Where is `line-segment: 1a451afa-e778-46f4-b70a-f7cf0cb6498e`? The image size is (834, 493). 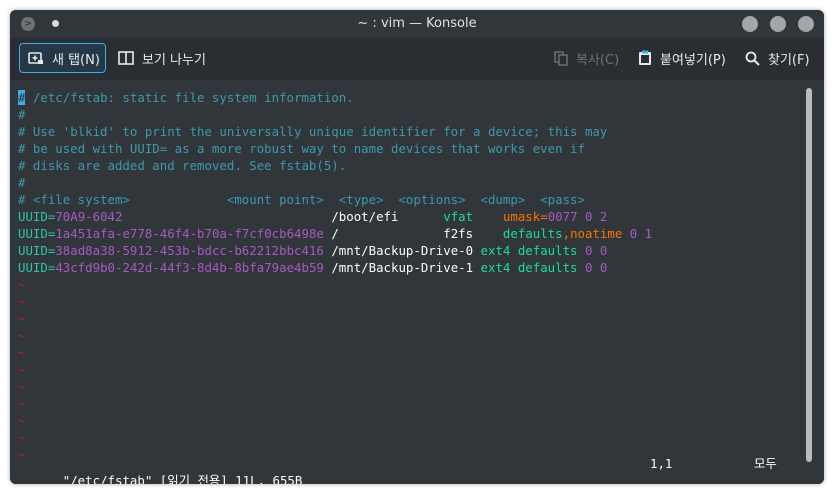
line-segment: 1a451afa-e778-46f4-b70a-f7cf0cb6498e is located at coordinates (189, 233).